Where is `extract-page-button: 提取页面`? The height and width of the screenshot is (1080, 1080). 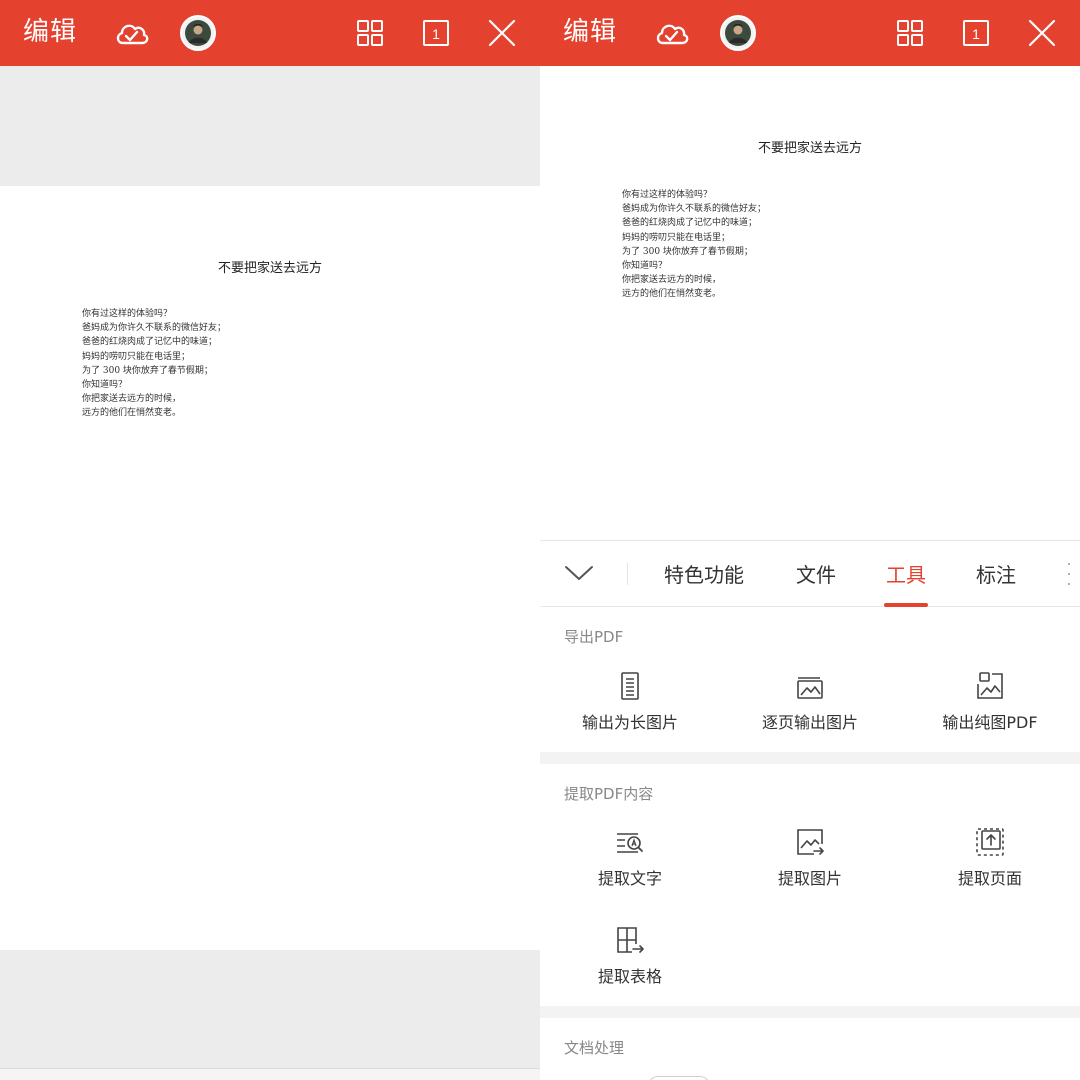 extract-page-button: 提取页面 is located at coordinates (990, 871).